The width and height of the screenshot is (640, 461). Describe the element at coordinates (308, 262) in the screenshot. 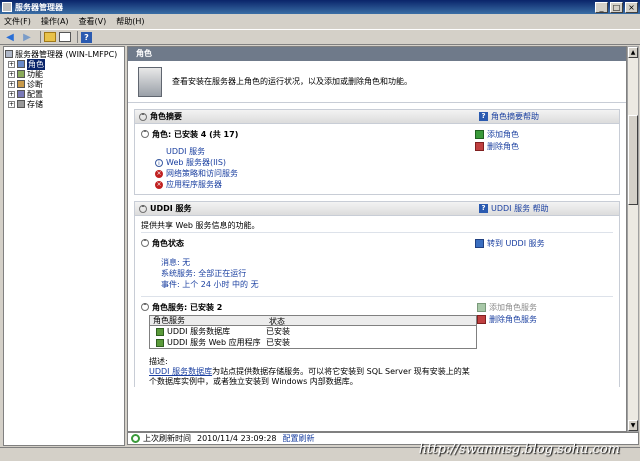

I see `messages-line: 消息: 无` at that location.